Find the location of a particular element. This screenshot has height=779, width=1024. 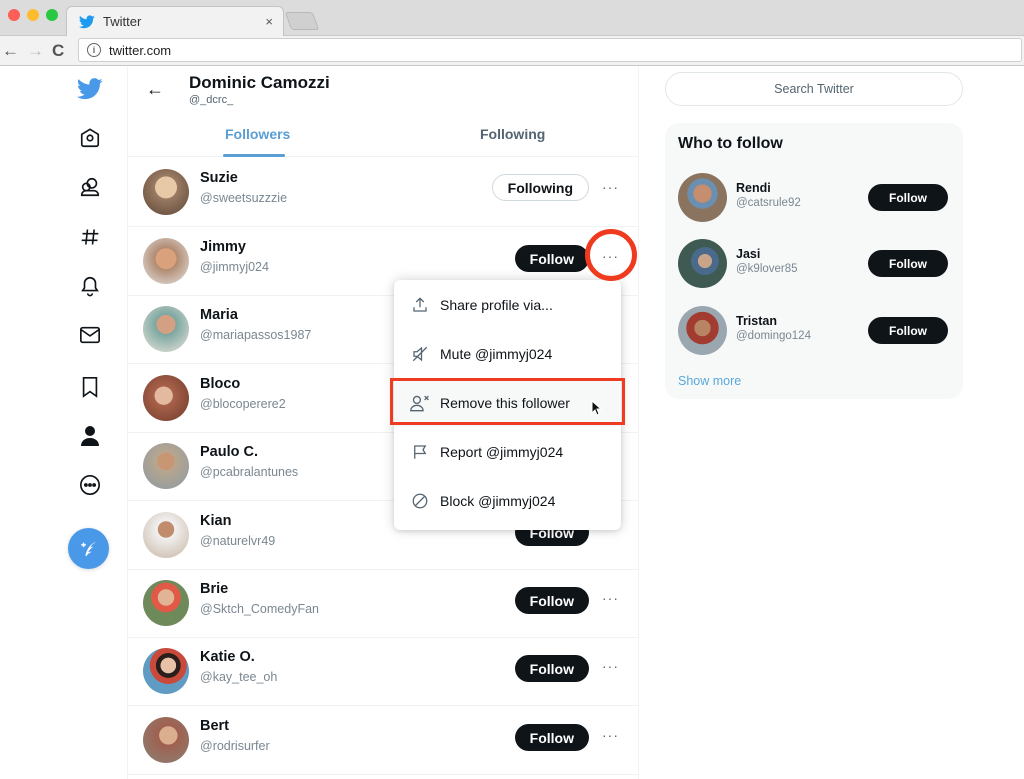

suggestion-name: Jasi is located at coordinates (748, 254).